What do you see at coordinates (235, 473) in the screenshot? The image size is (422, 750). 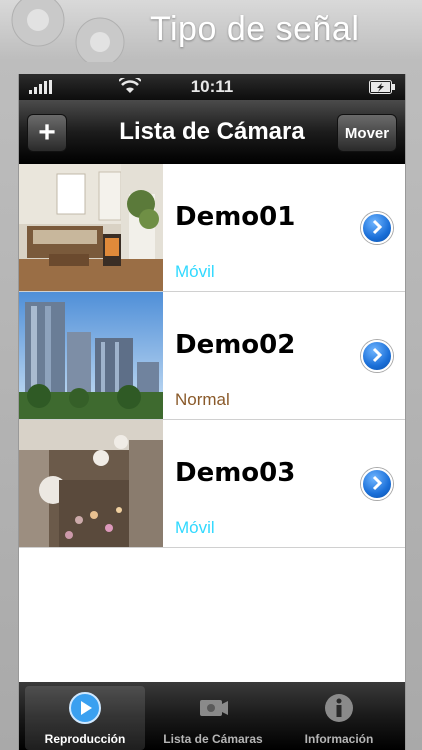 I see `camera-name: Demo03` at bounding box center [235, 473].